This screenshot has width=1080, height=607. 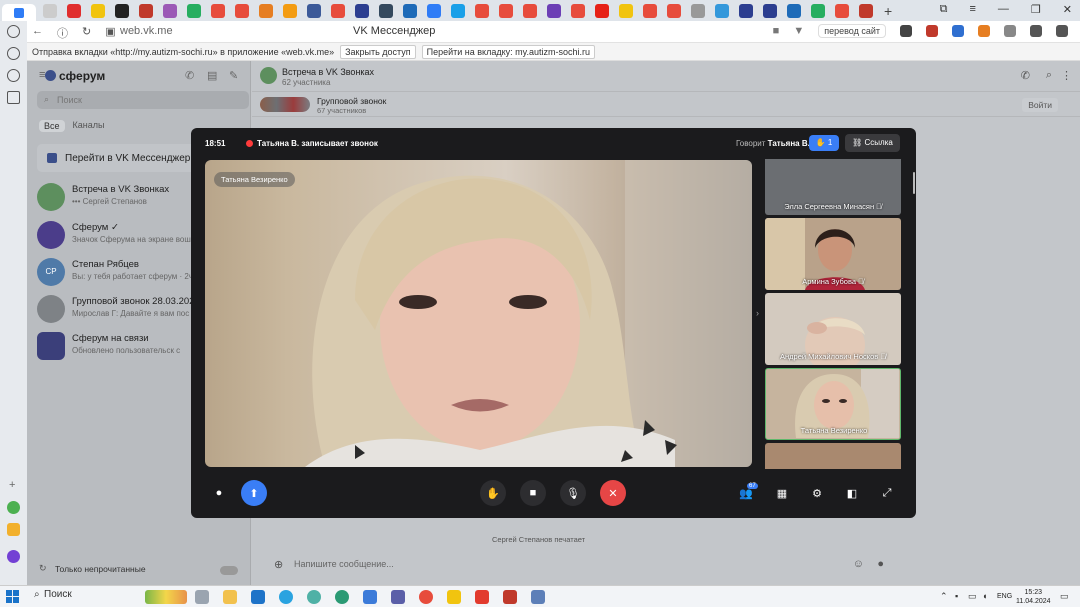 What do you see at coordinates (189, 75) in the screenshot?
I see `call-icon: ✆` at bounding box center [189, 75].